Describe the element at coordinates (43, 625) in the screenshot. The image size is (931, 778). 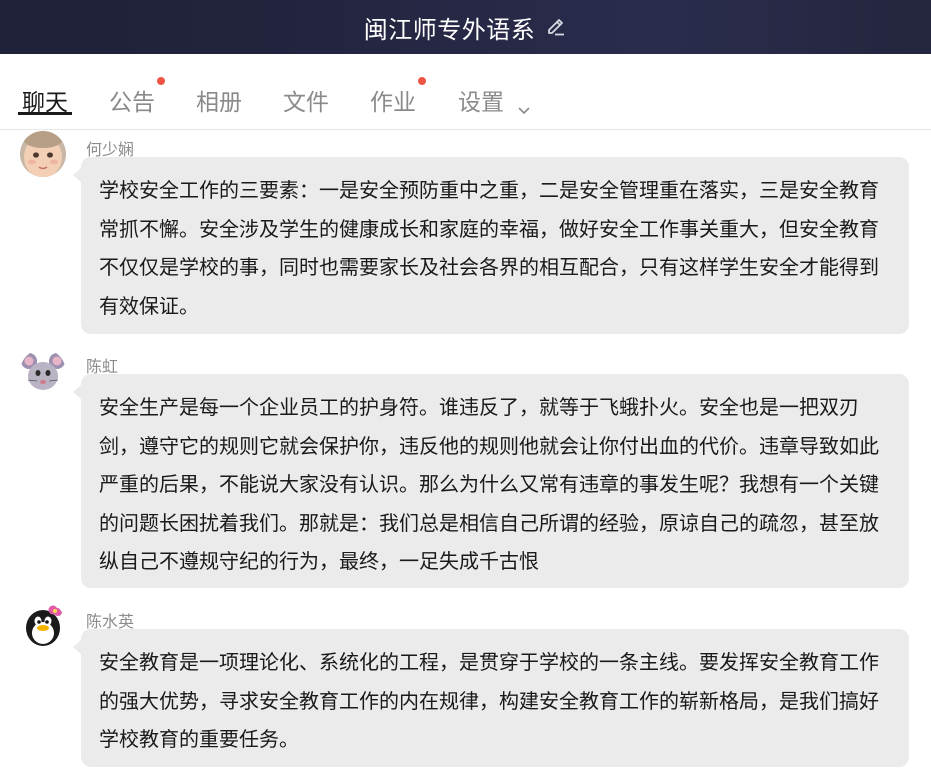
I see `penguin-avatar` at that location.